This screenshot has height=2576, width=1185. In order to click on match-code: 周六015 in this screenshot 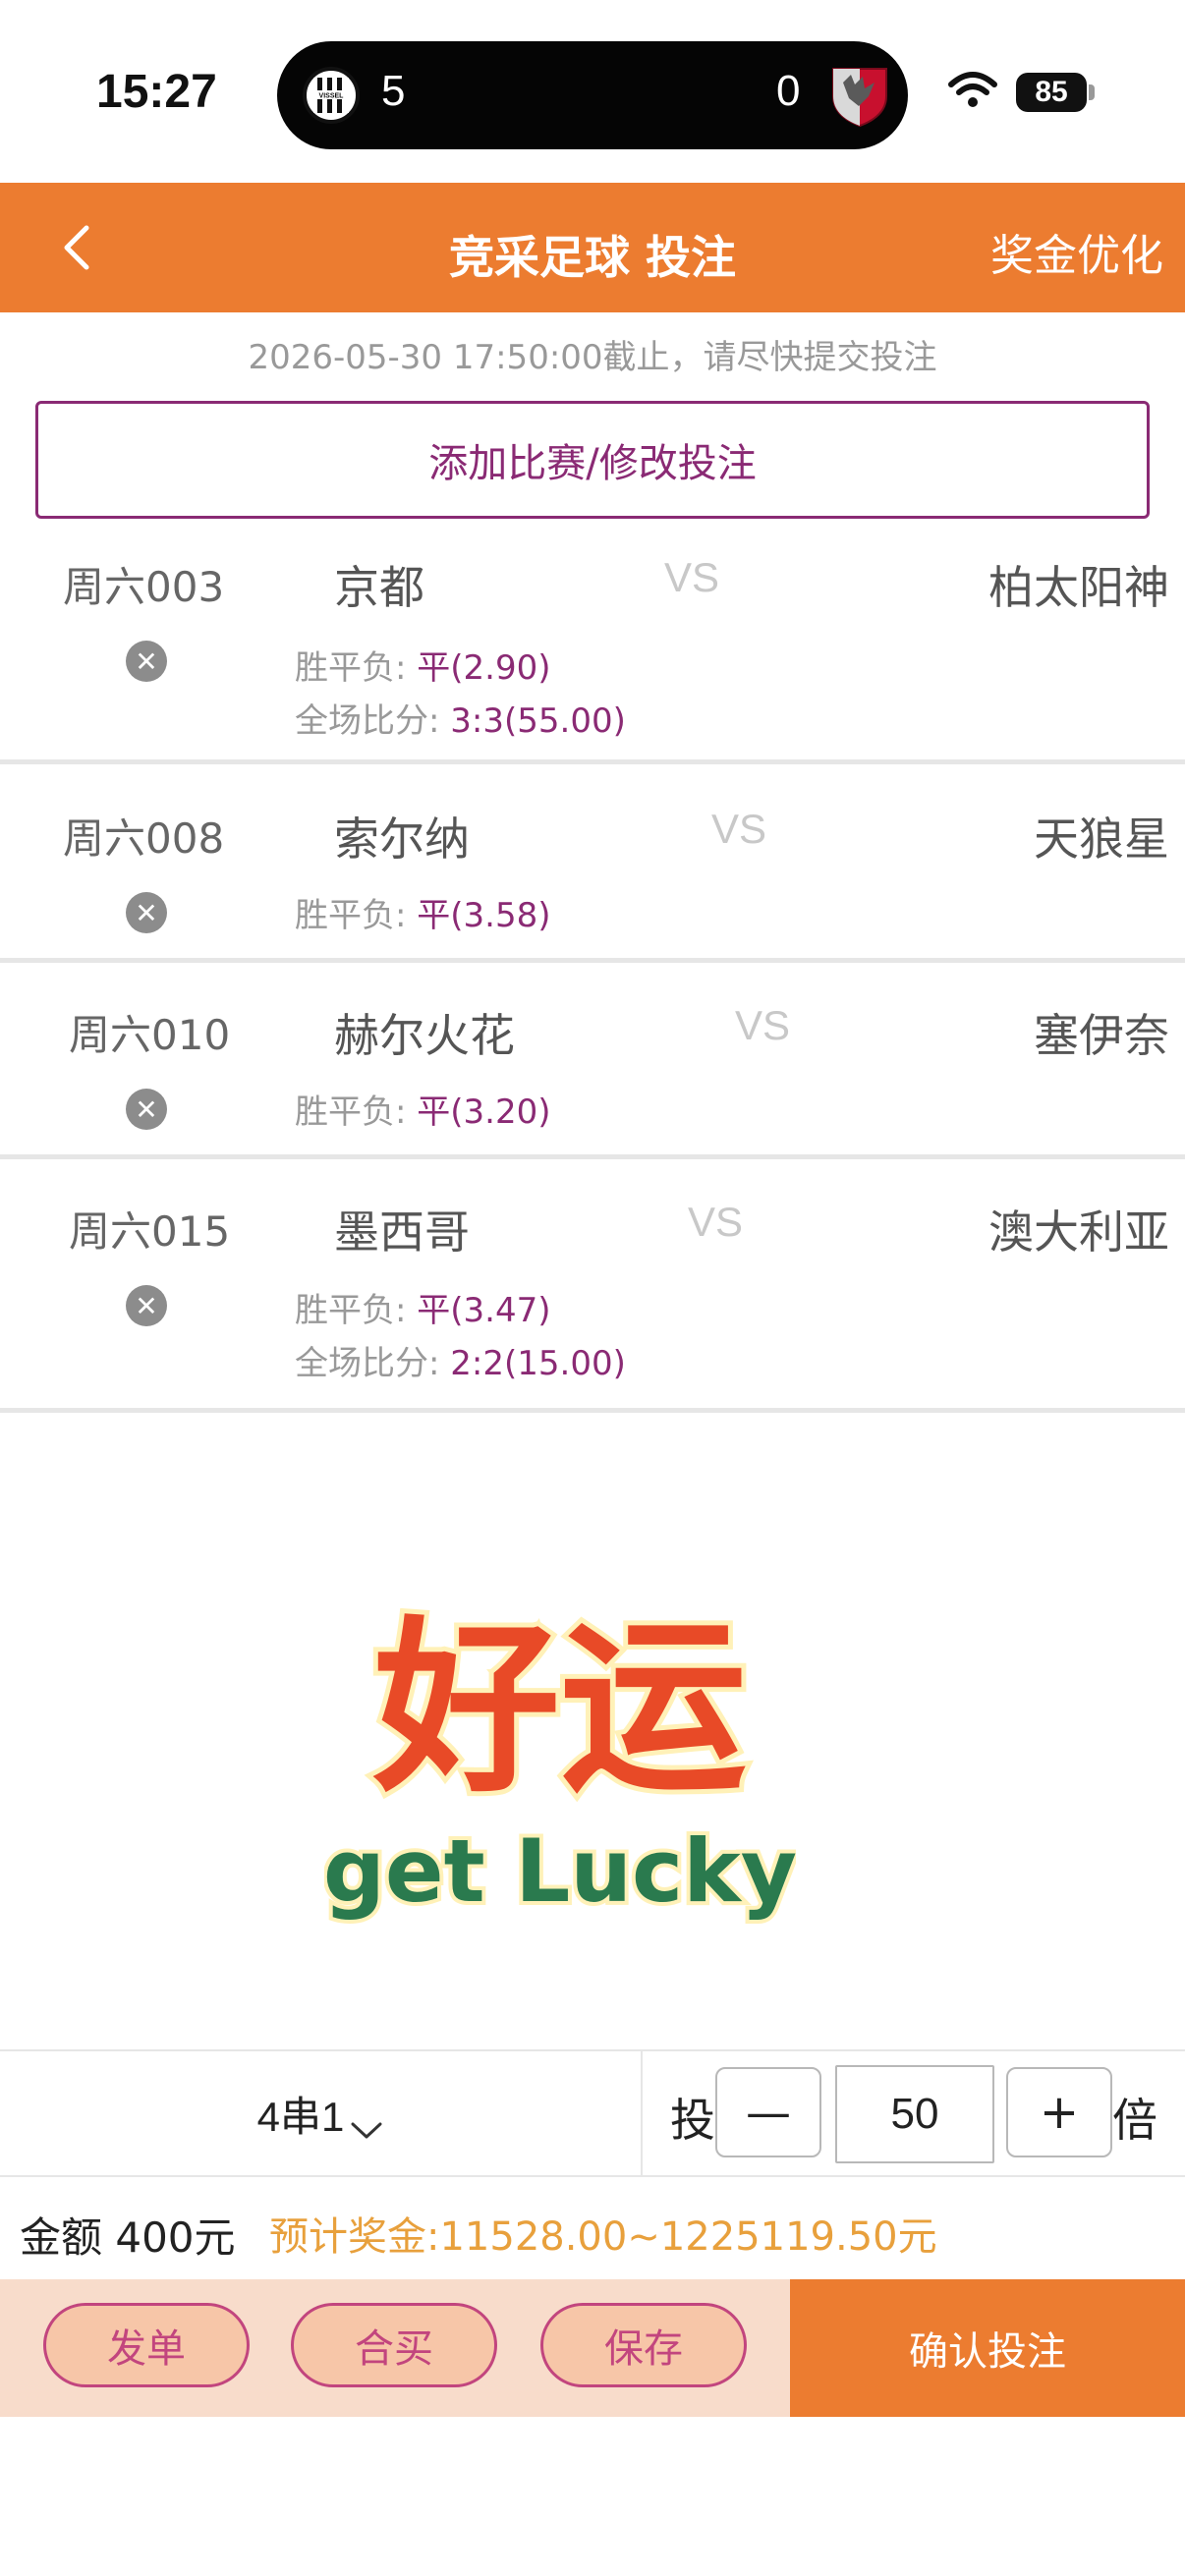, I will do `click(150, 1231)`.